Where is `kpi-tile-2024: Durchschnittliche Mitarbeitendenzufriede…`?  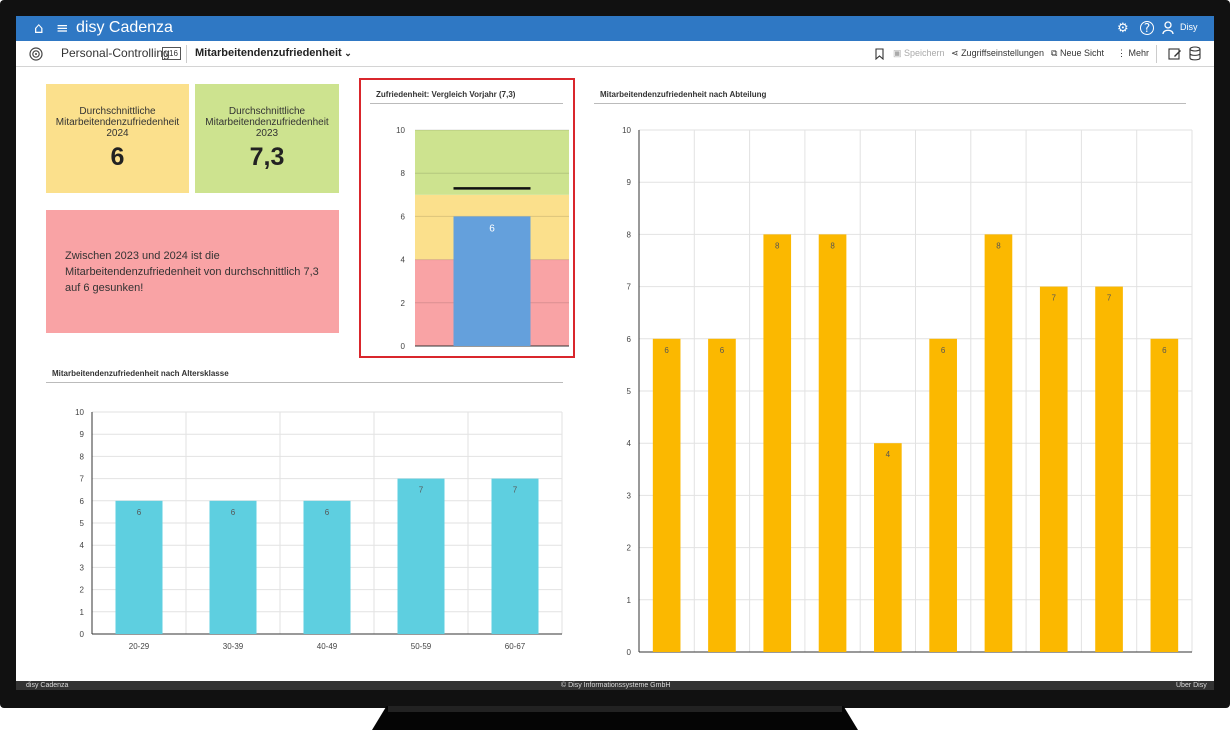 kpi-tile-2024: Durchschnittliche Mitarbeitendenzufriede… is located at coordinates (117, 138).